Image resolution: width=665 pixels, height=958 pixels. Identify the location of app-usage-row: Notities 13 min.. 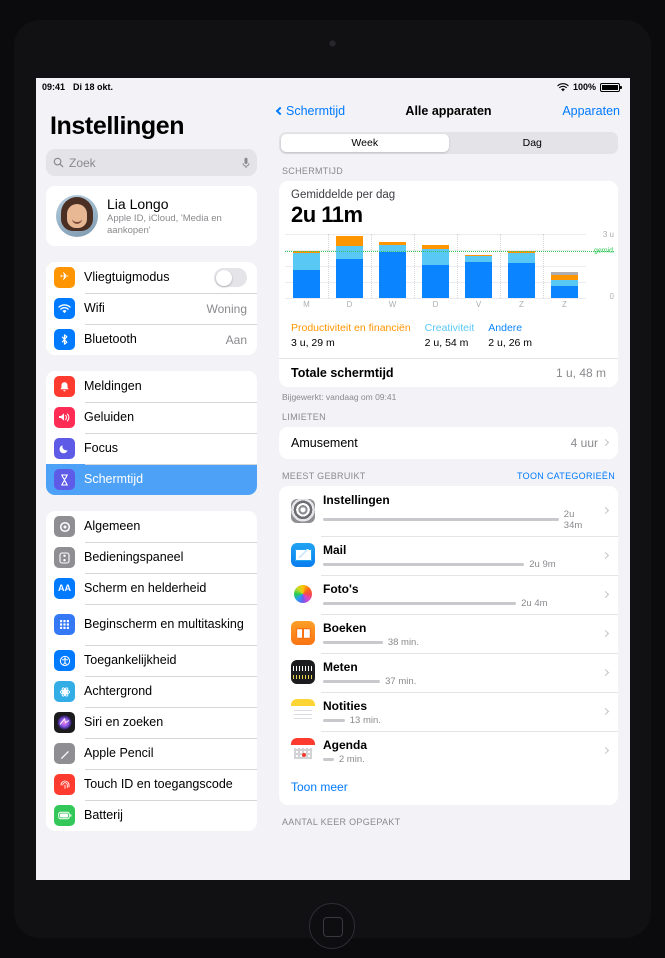
(448, 711).